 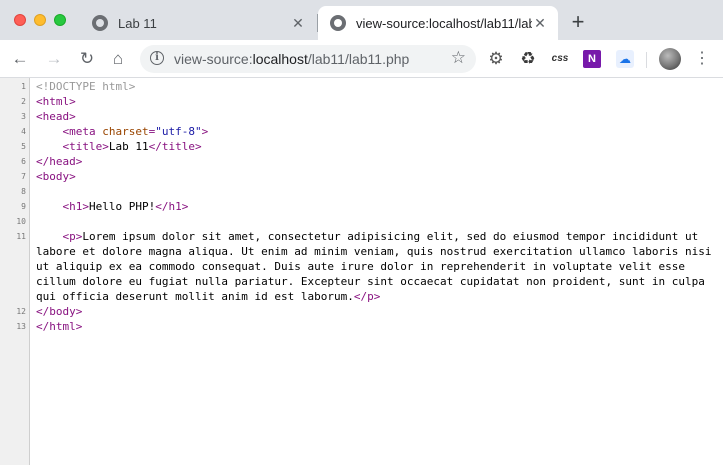 What do you see at coordinates (72, 236) in the screenshot?
I see `p-open-tag: <p>` at bounding box center [72, 236].